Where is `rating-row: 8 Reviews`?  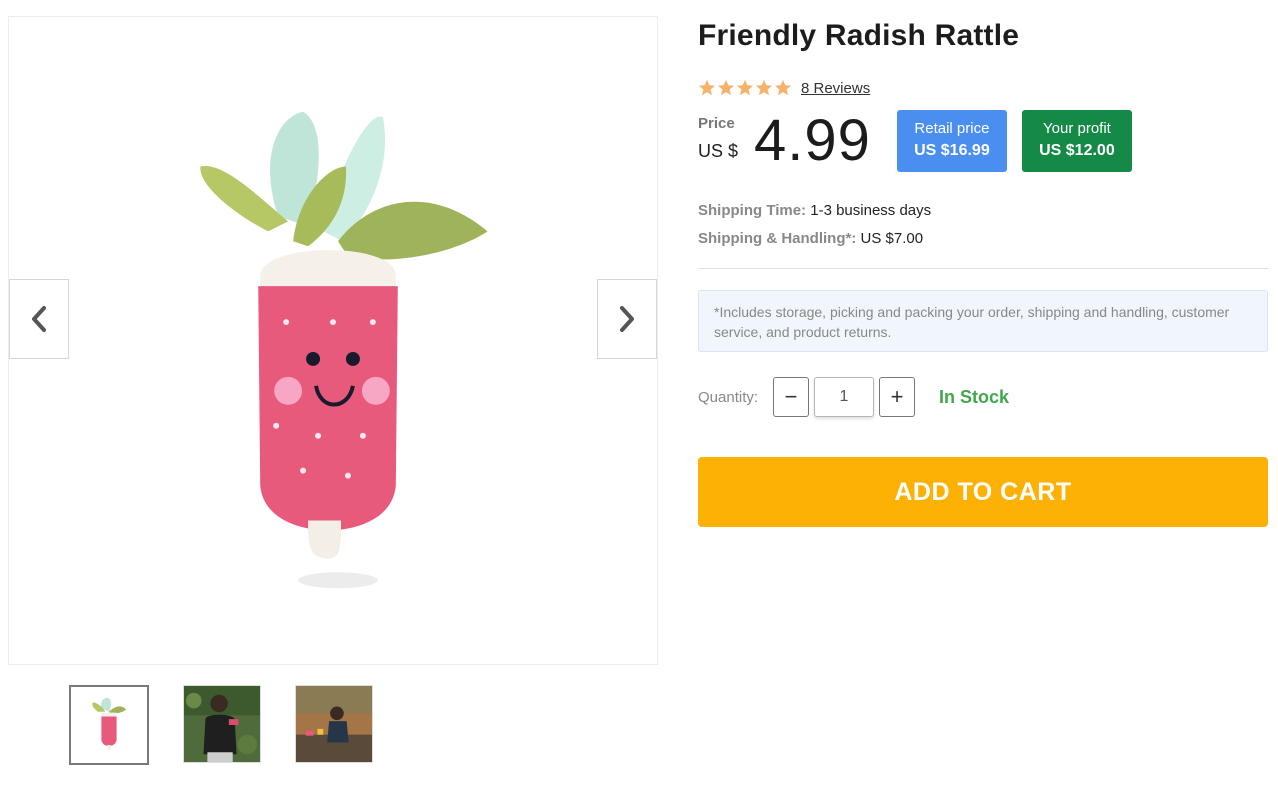
rating-row: 8 Reviews is located at coordinates (983, 88).